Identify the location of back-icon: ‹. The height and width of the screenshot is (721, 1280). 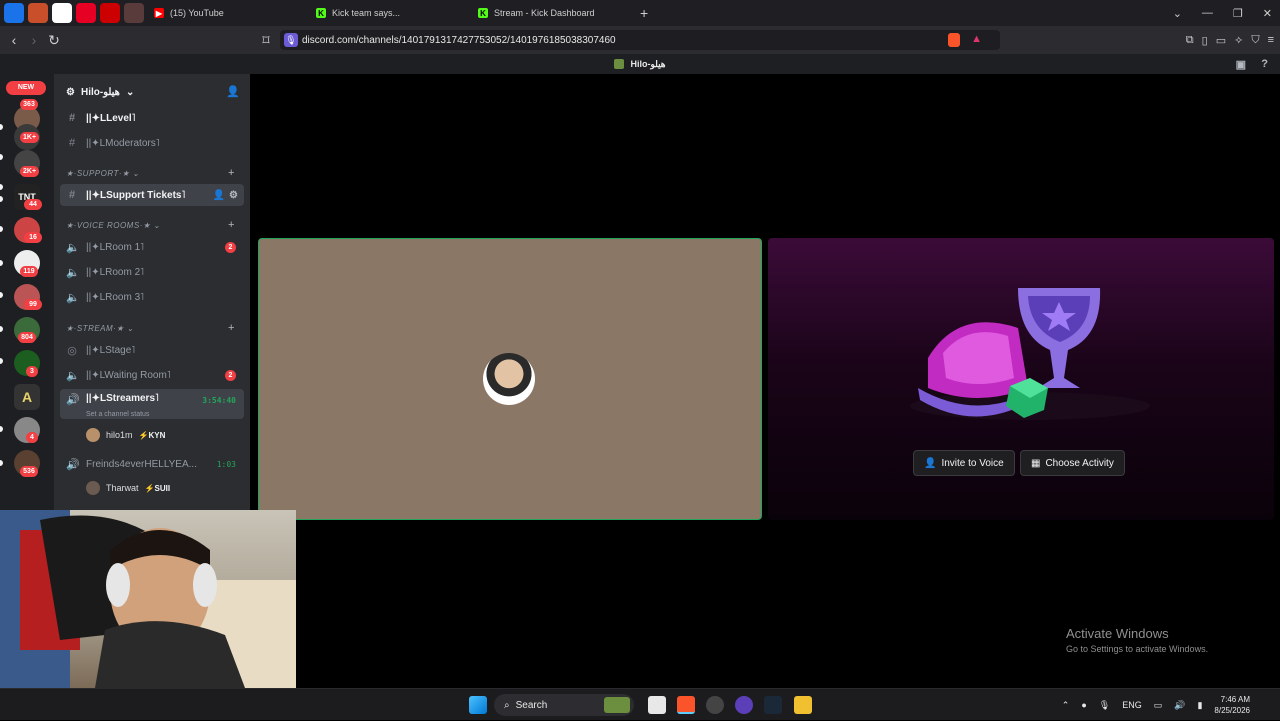
(14, 40).